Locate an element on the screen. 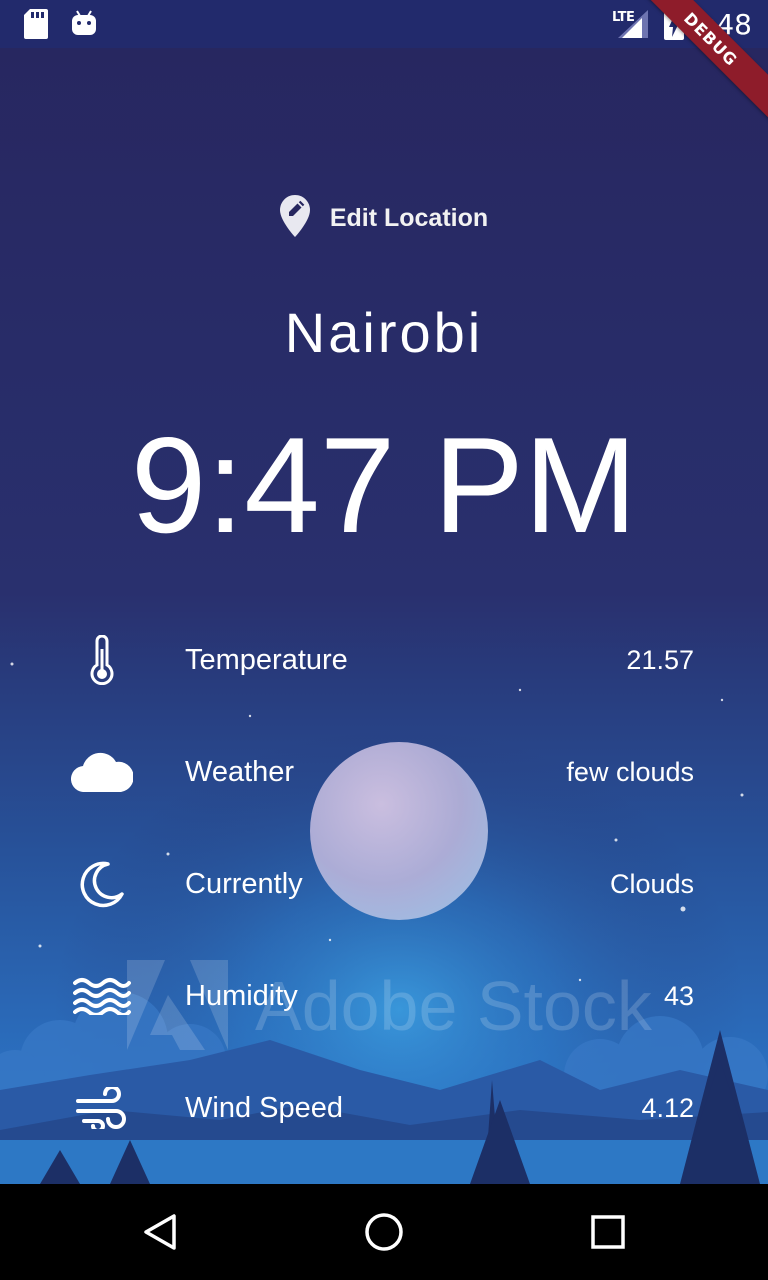  home-icon is located at coordinates (384, 1232).